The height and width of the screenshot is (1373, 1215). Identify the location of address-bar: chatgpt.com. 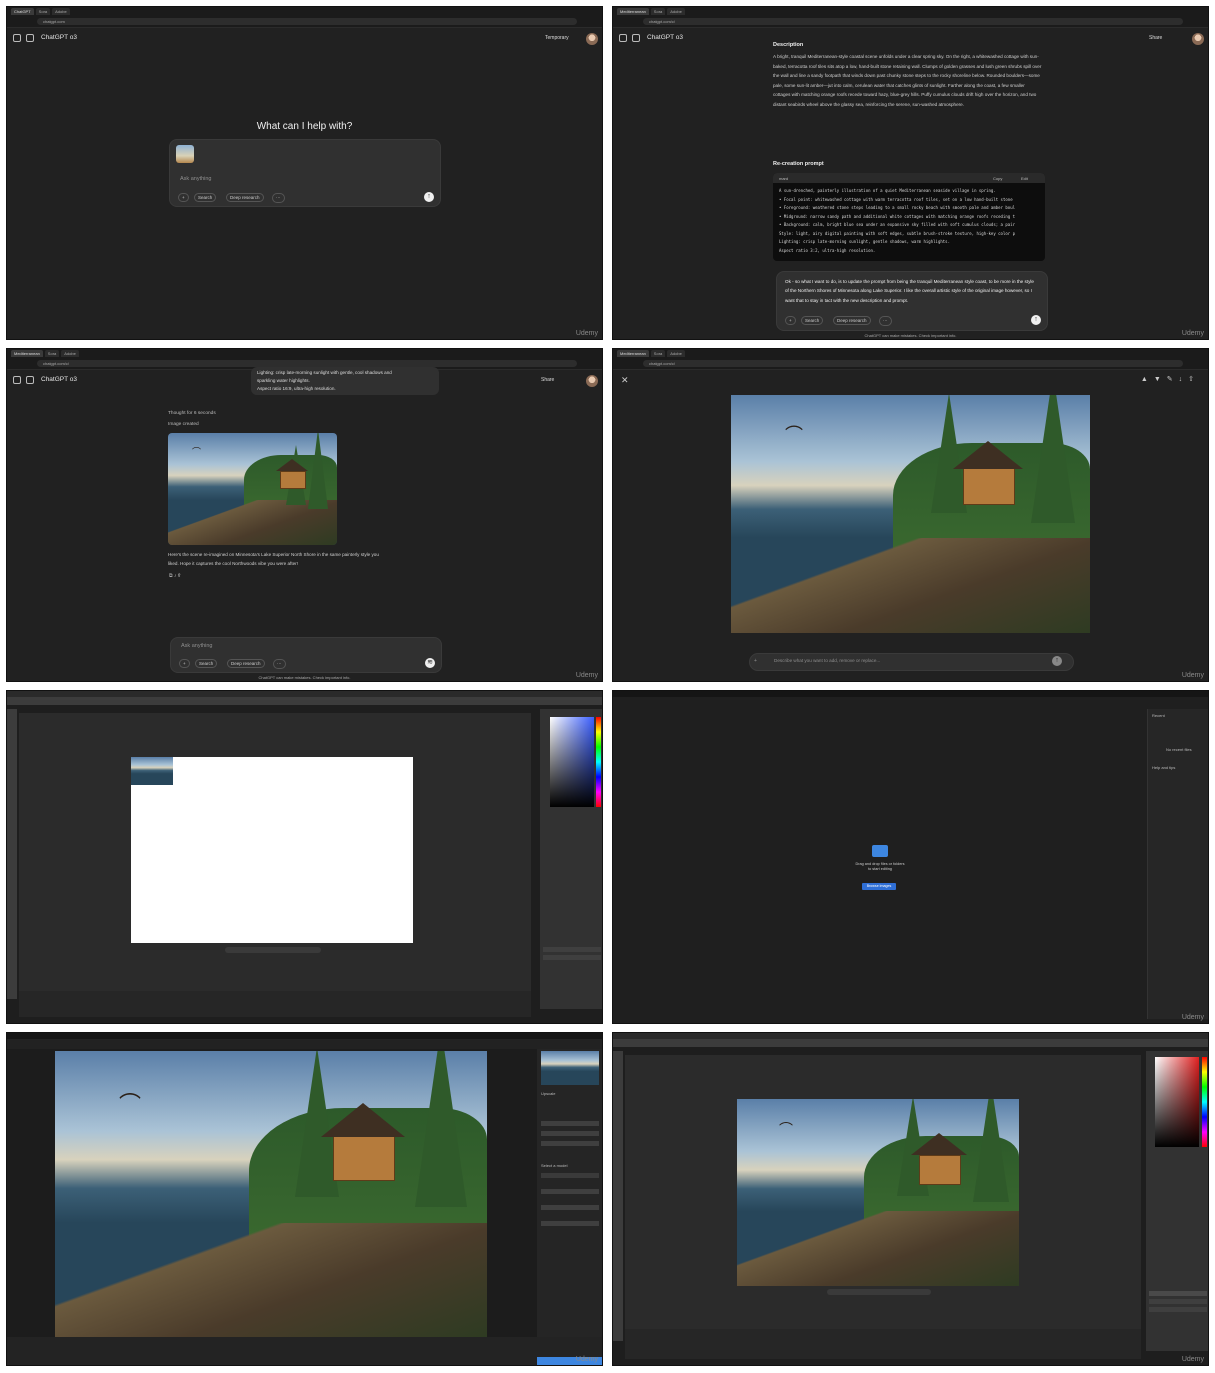
(307, 21).